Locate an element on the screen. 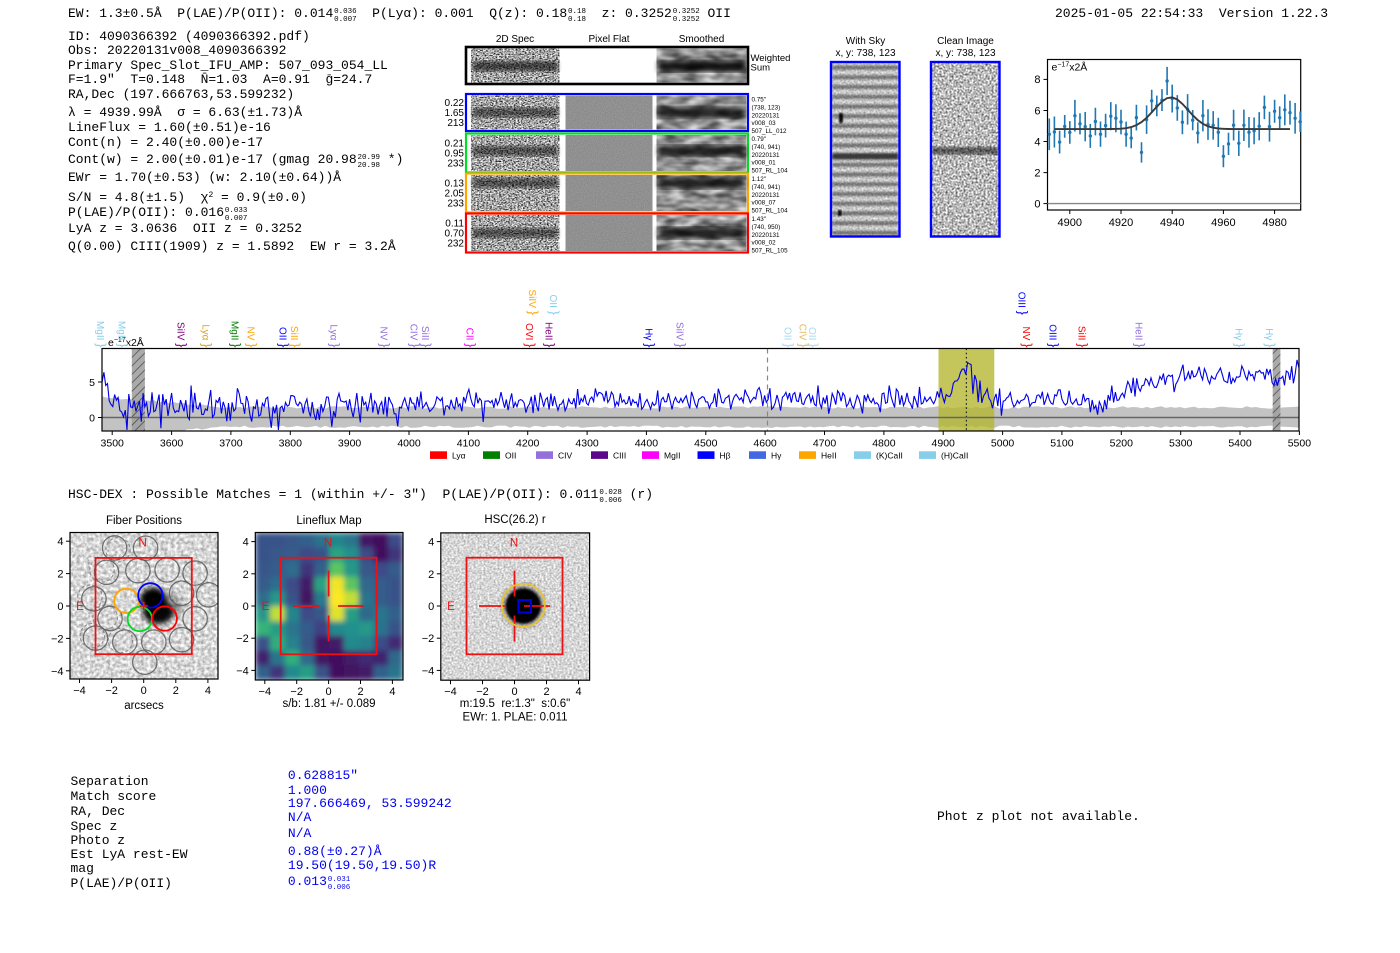  svg-text: 5 is located at coordinates (92, 383).